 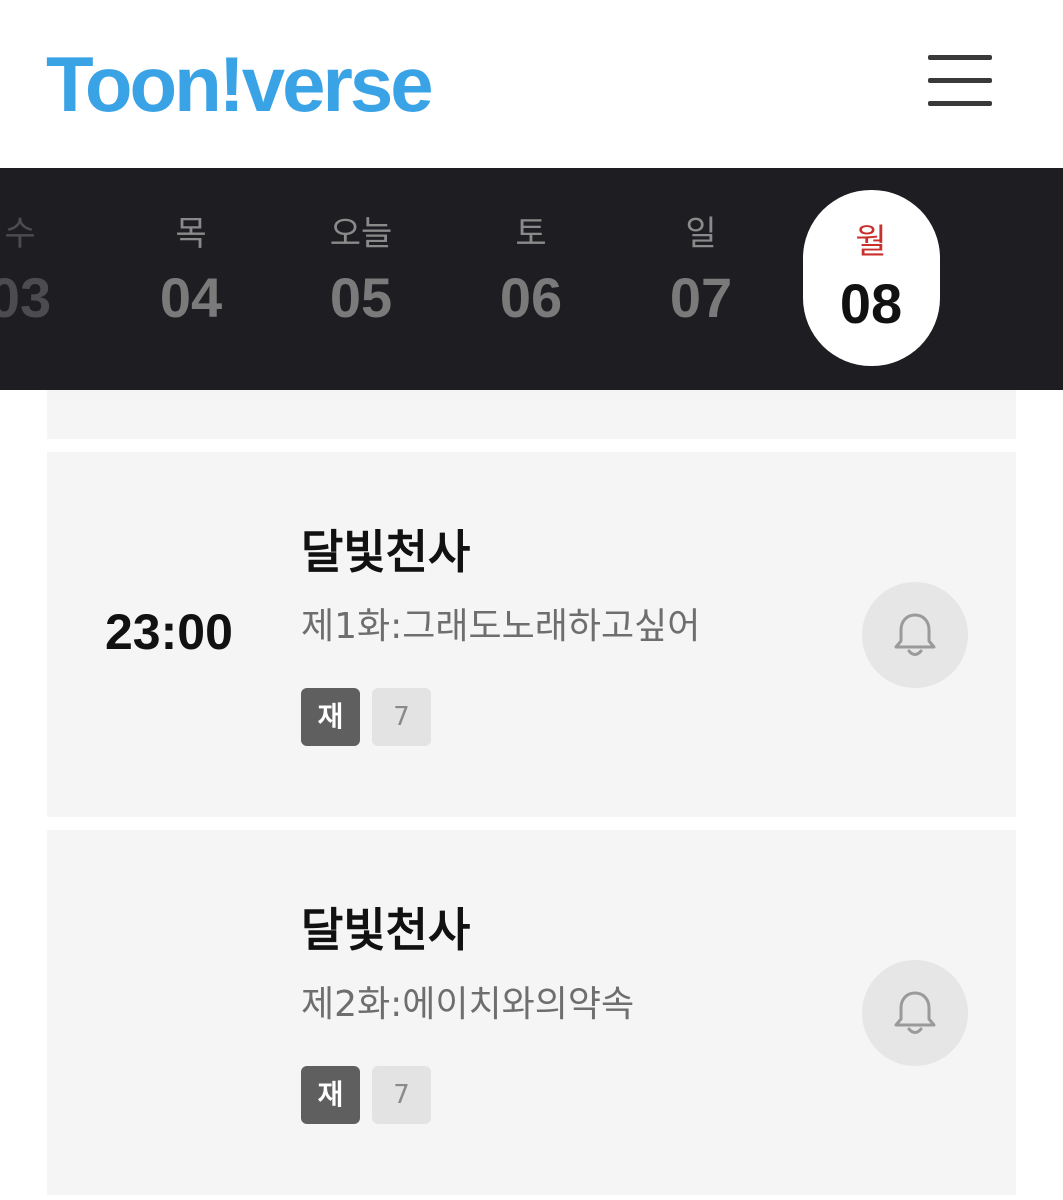 What do you see at coordinates (361, 297) in the screenshot?
I see `date-tab-number: 05` at bounding box center [361, 297].